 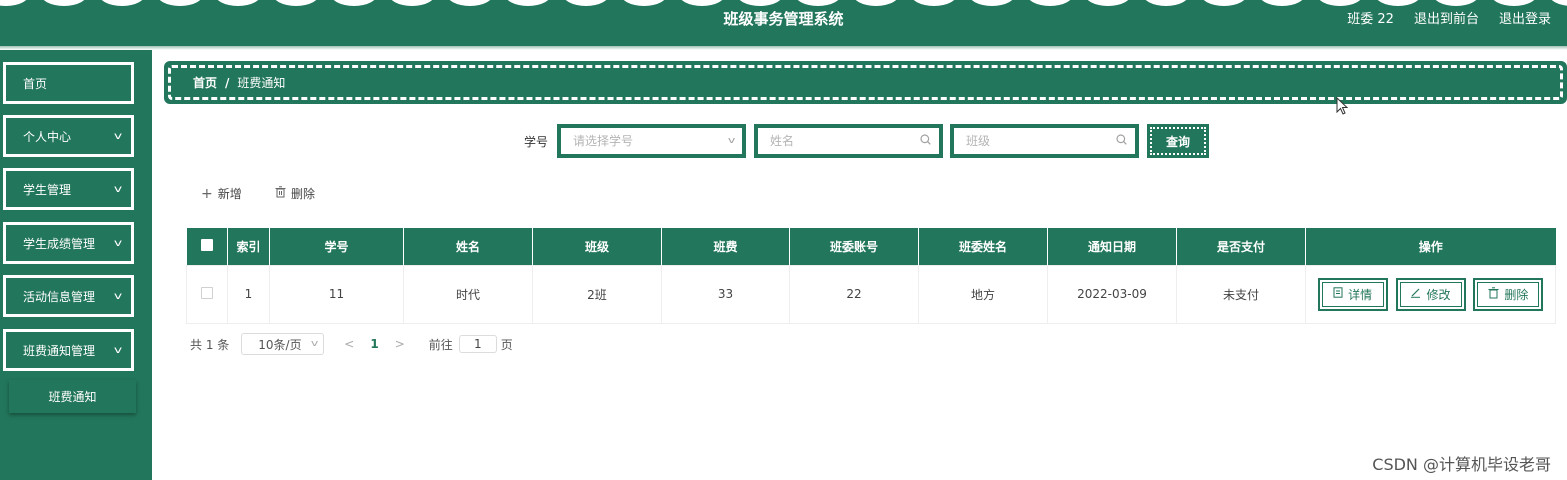 I want to click on column-header-paid: 是否支付, so click(x=1241, y=246).